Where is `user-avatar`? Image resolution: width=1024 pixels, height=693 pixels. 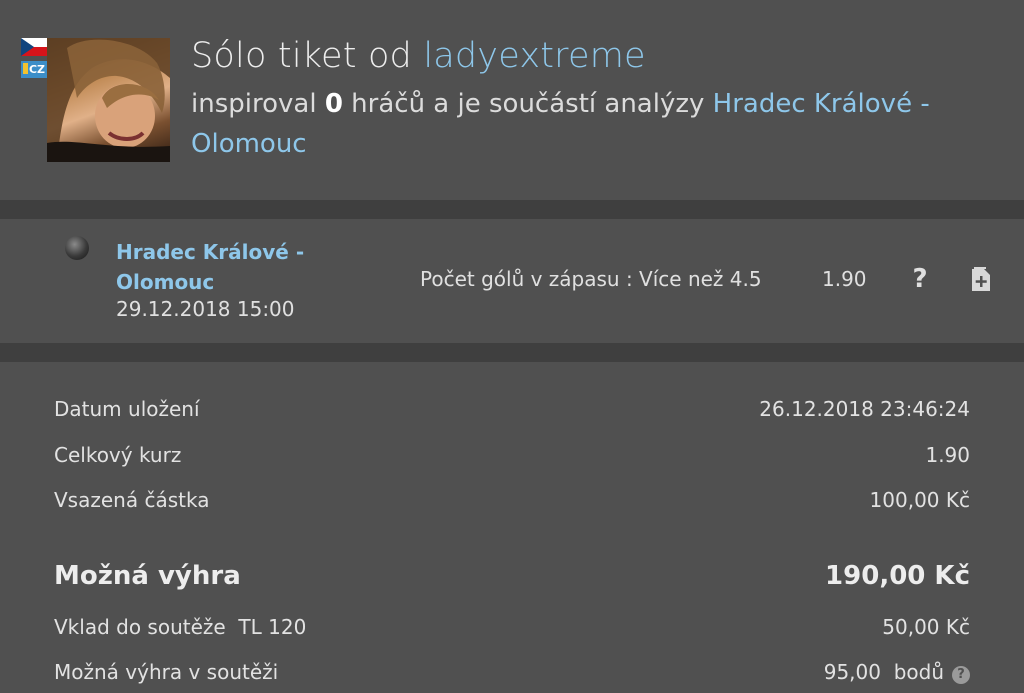 user-avatar is located at coordinates (108, 100).